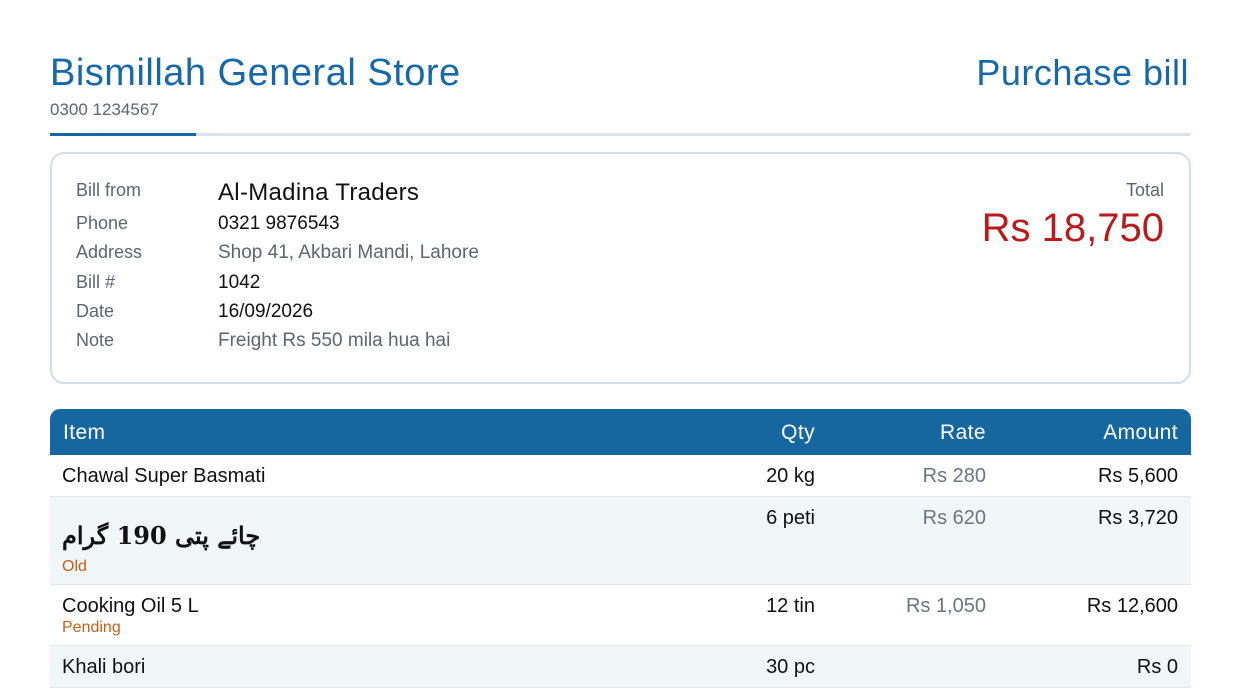 The height and width of the screenshot is (700, 1241). I want to click on phone-label: Phone, so click(102, 223).